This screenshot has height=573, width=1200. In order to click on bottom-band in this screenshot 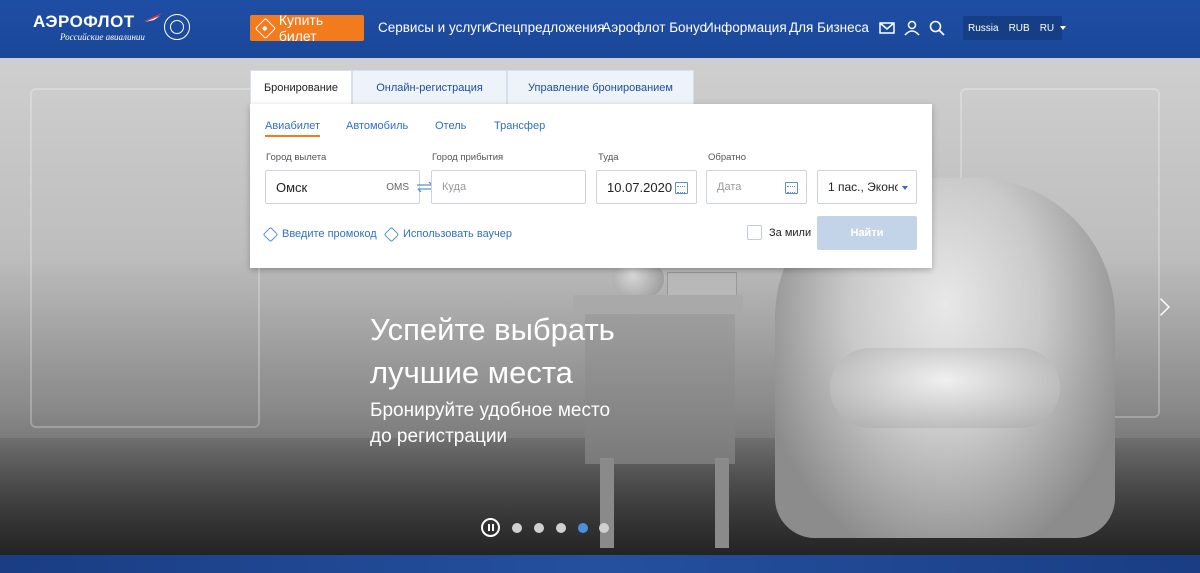, I will do `click(600, 564)`.